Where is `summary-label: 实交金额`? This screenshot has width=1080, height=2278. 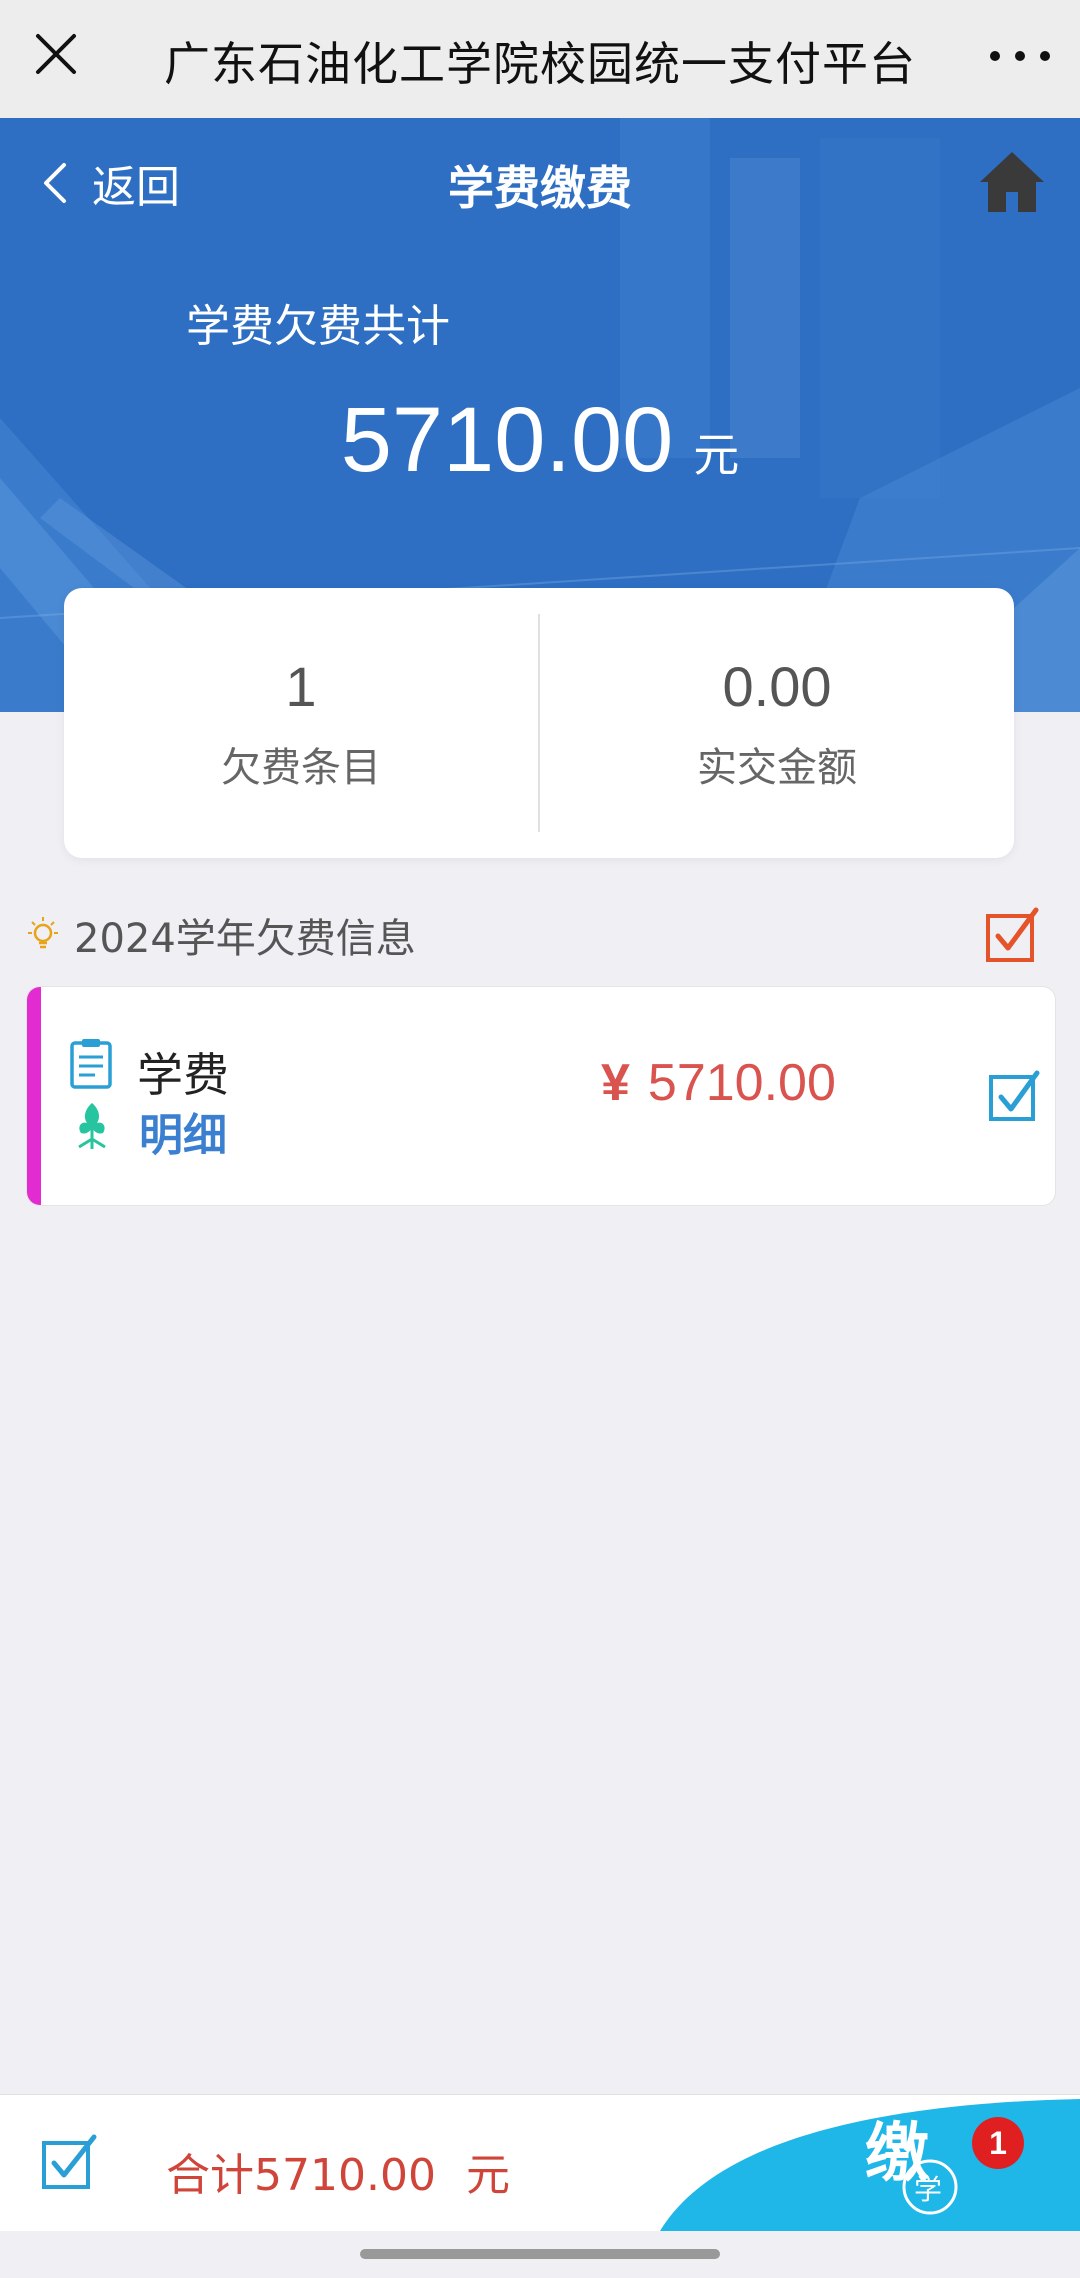
summary-label: 实交金额 is located at coordinates (777, 767).